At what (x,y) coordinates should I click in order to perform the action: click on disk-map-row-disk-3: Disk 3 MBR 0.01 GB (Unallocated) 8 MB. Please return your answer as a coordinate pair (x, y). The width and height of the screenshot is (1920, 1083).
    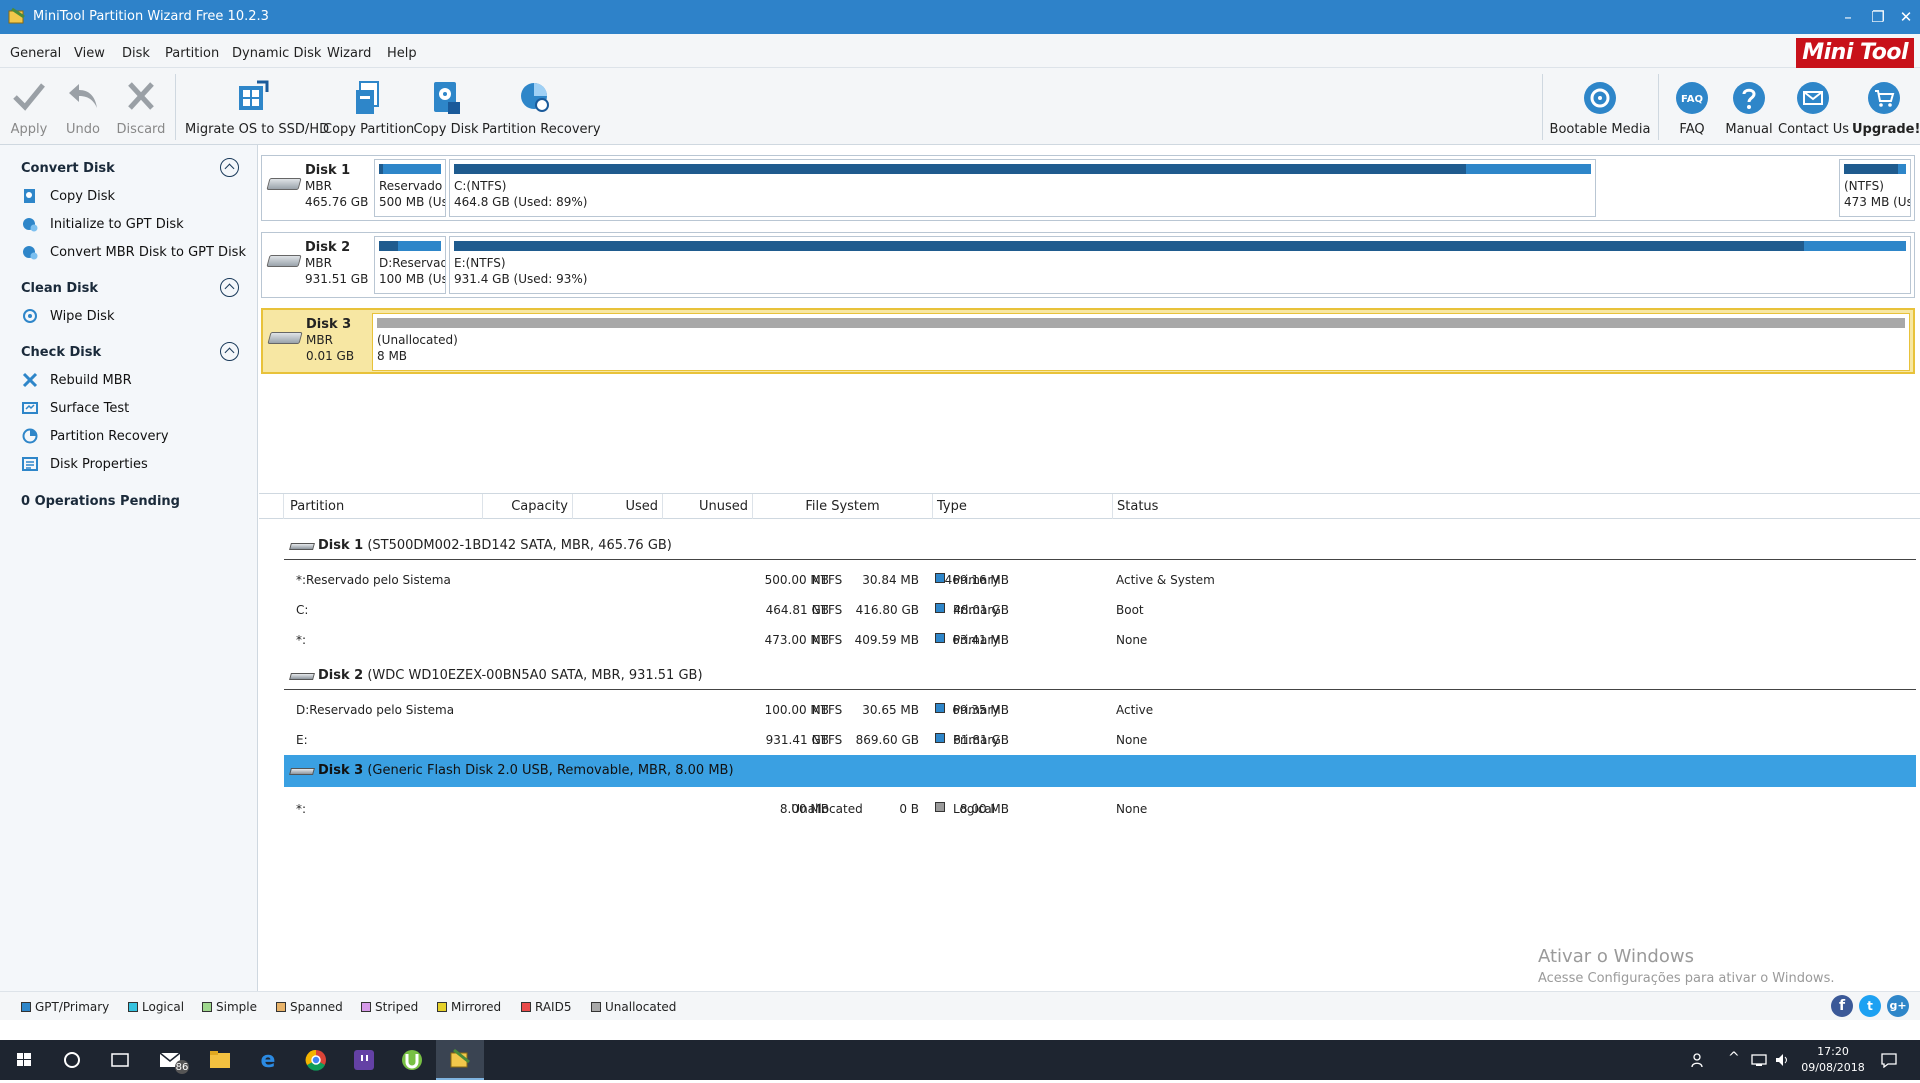
    Looking at the image, I should click on (1088, 341).